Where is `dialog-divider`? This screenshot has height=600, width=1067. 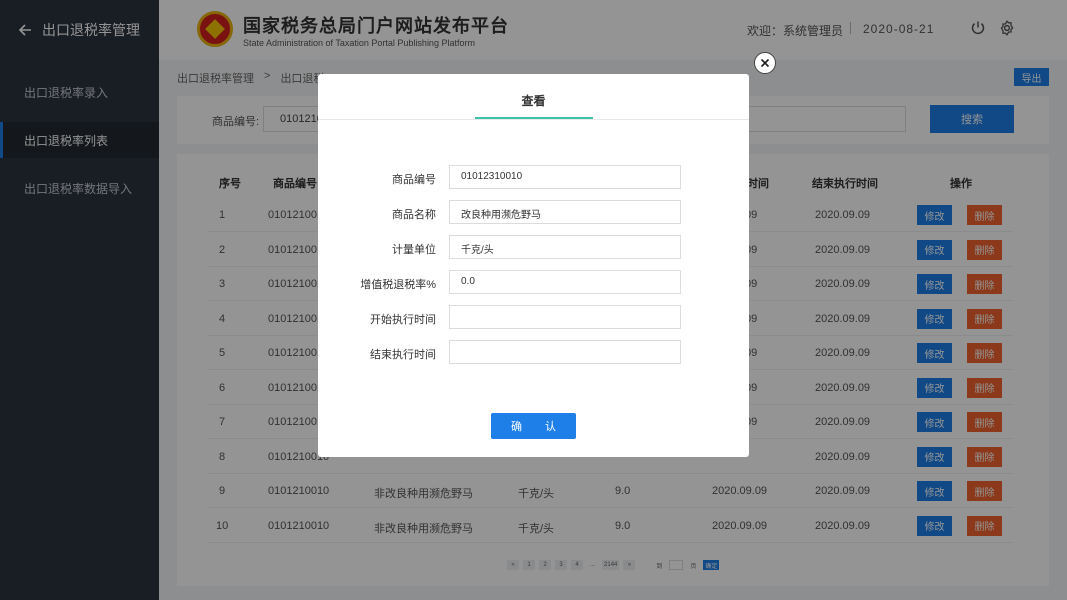 dialog-divider is located at coordinates (533, 119).